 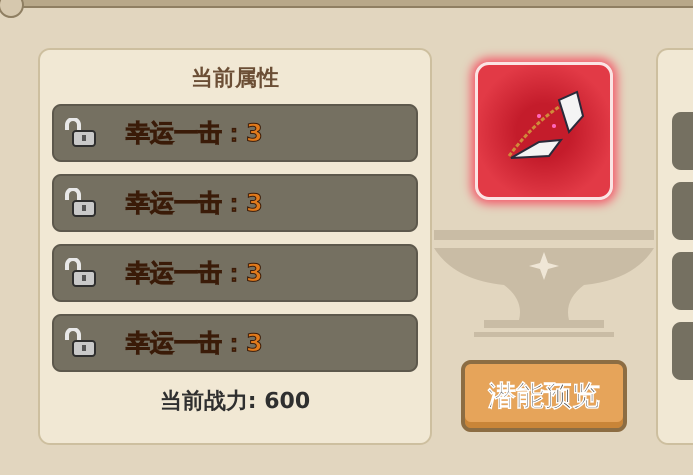 What do you see at coordinates (235, 79) in the screenshot?
I see `panel-title: 当前属性` at bounding box center [235, 79].